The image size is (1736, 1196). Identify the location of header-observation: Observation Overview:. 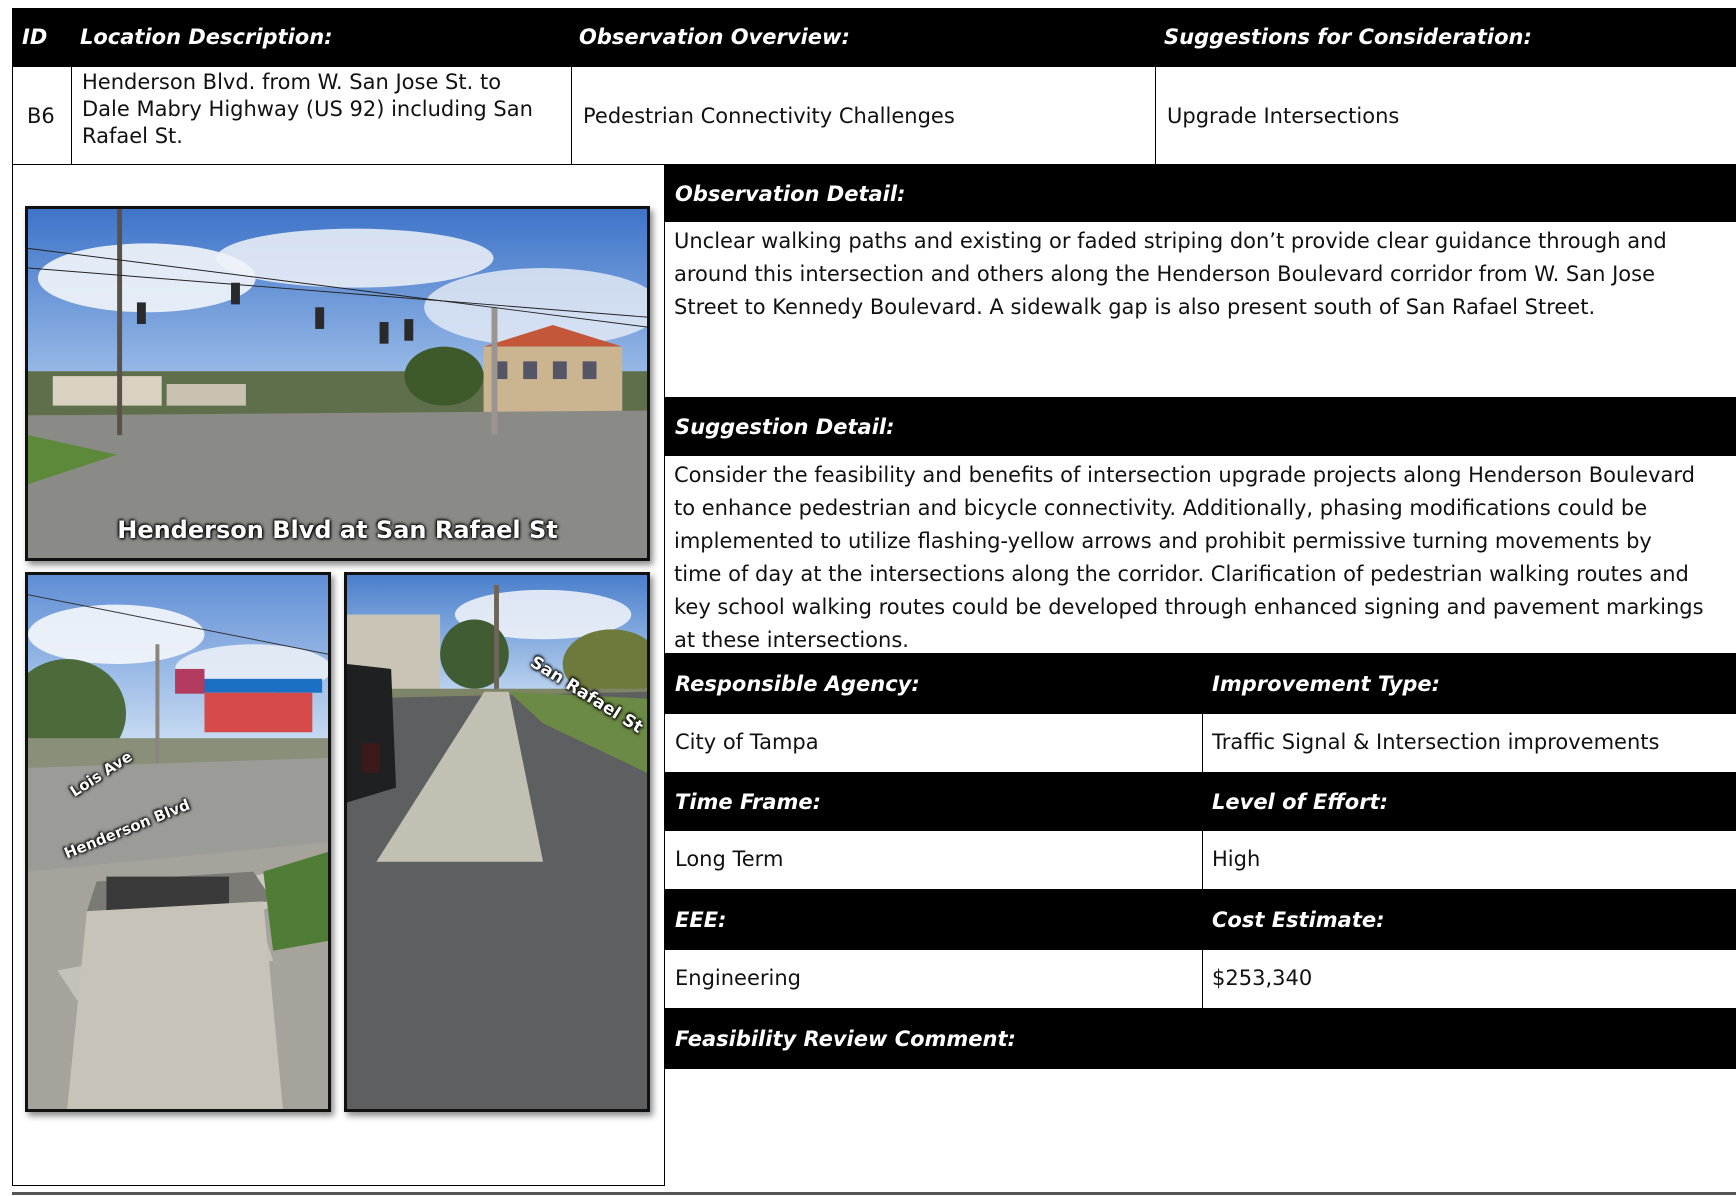
(714, 37).